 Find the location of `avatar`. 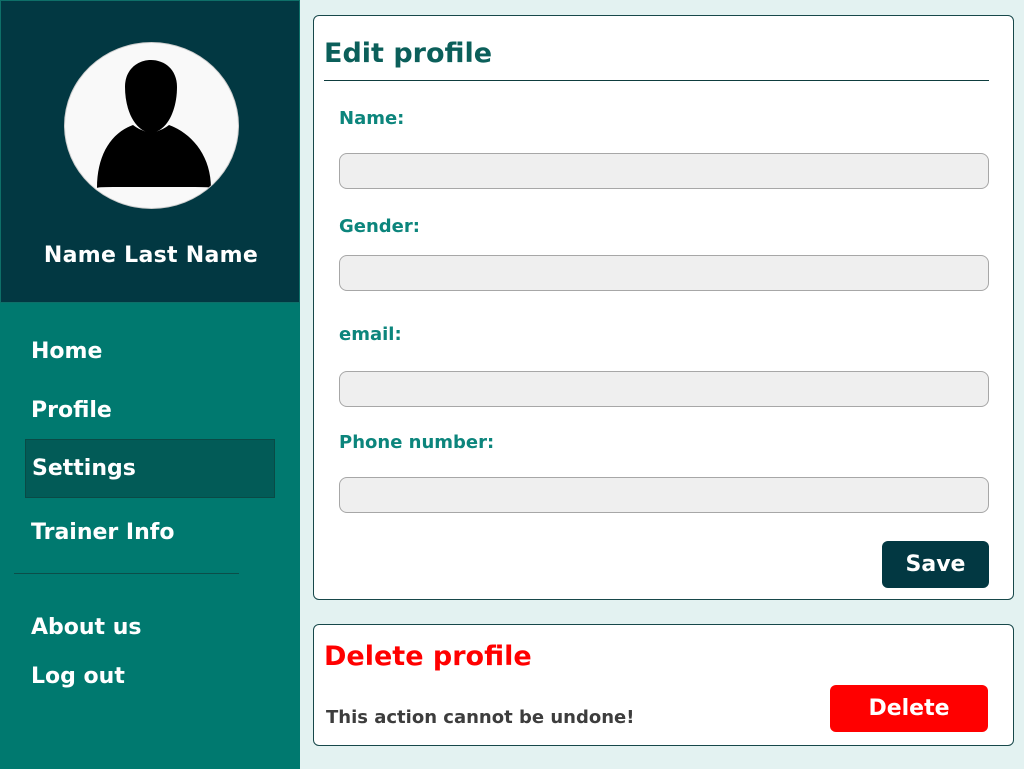

avatar is located at coordinates (151, 125).